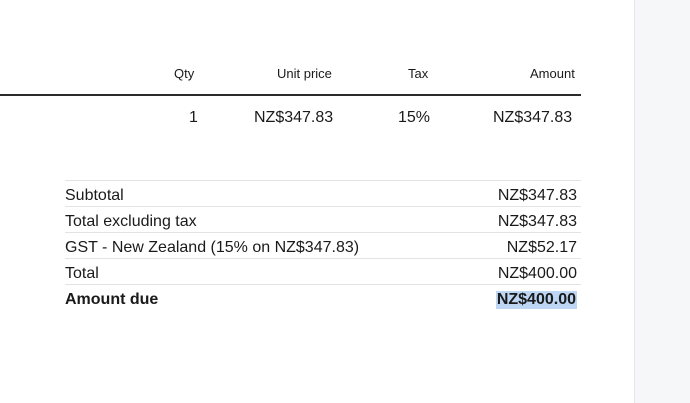  I want to click on summary-row-amount-due: Amount due NZ$400.00, so click(323, 297).